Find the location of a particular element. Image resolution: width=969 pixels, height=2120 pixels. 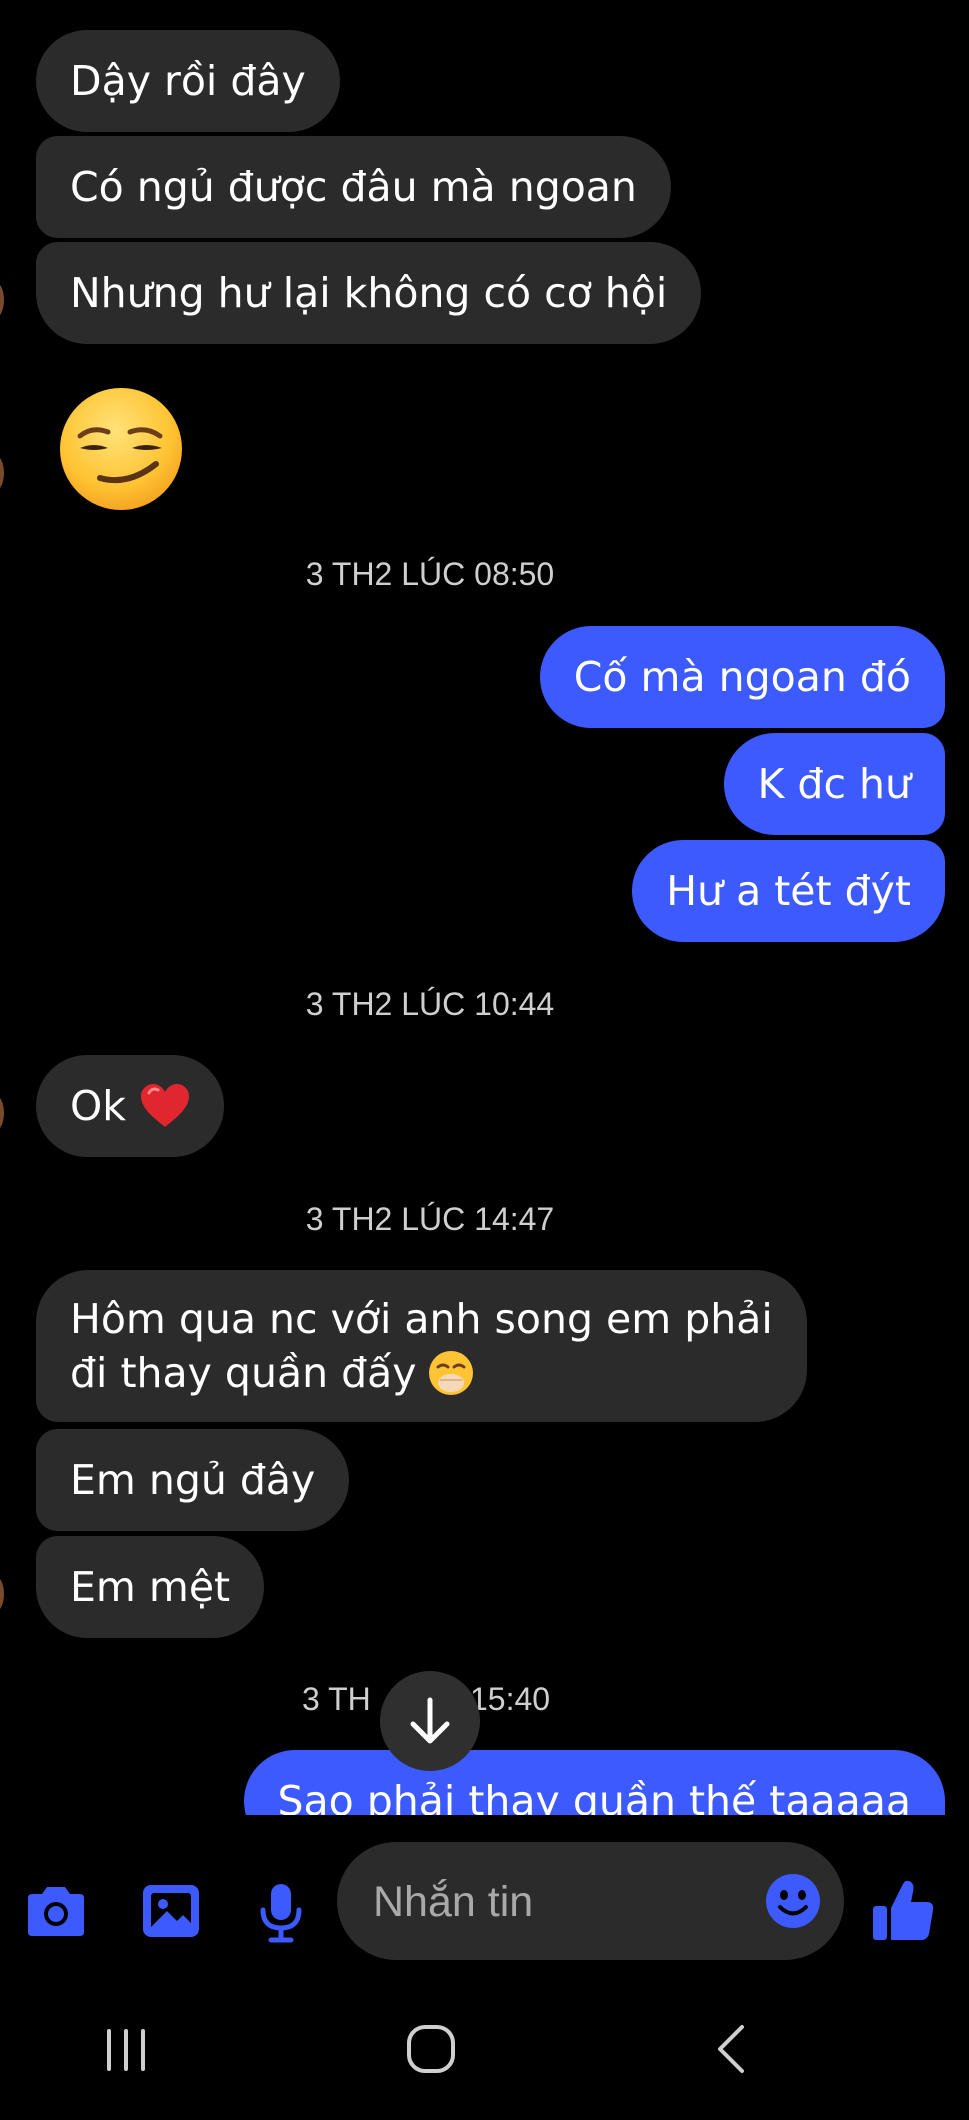

gallery-button is located at coordinates (171, 1911).